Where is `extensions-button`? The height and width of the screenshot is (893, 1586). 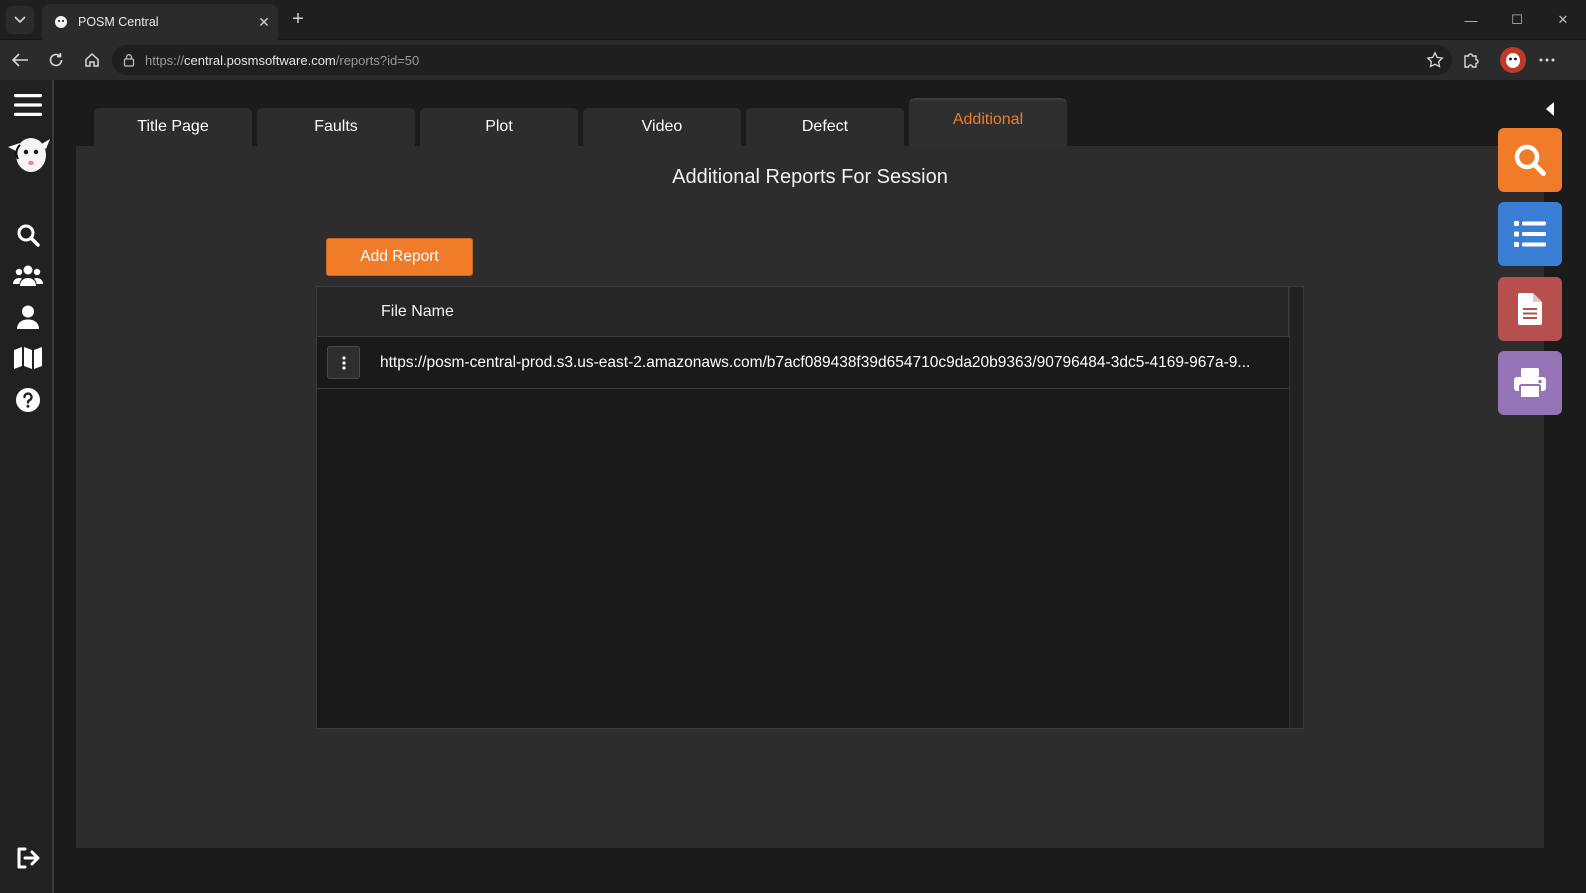
extensions-button is located at coordinates (1471, 60).